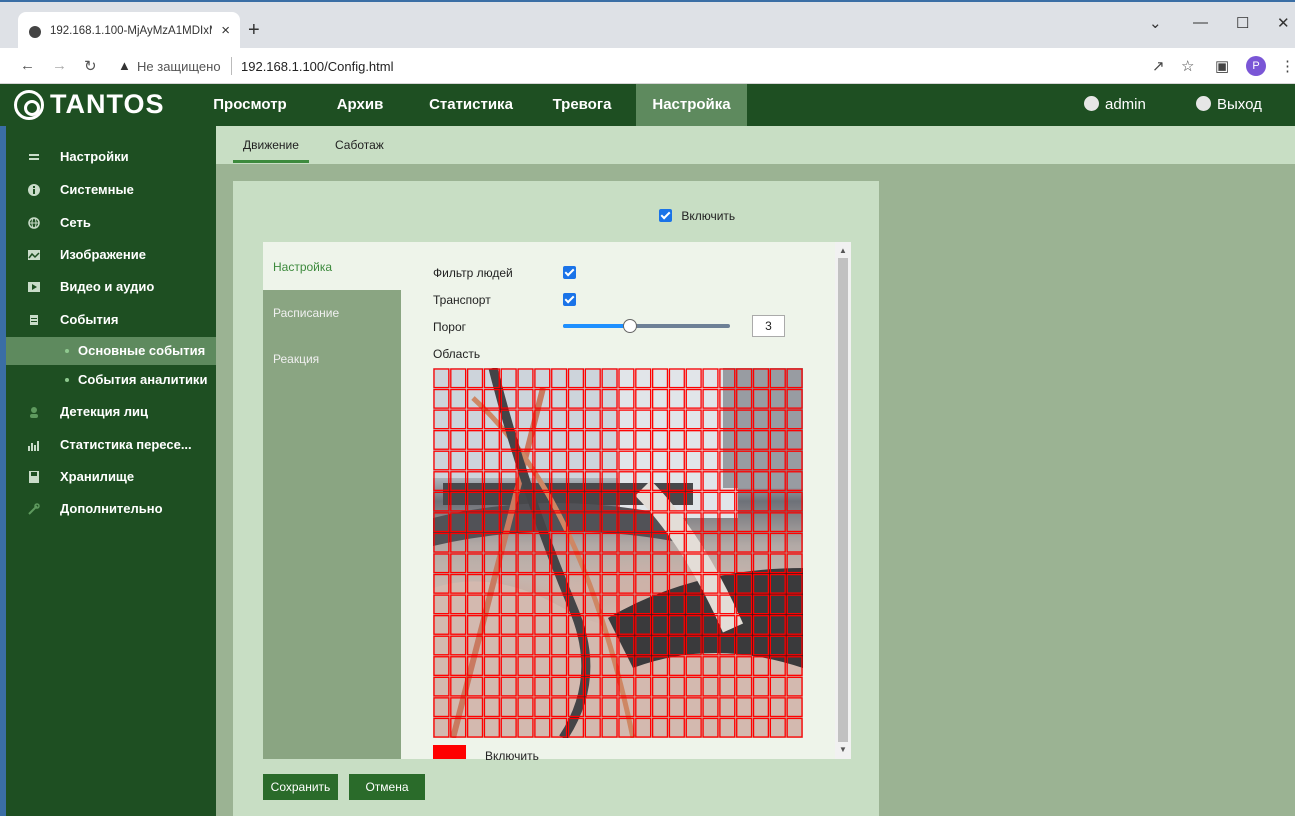 The width and height of the screenshot is (1295, 816). What do you see at coordinates (1115, 105) in the screenshot?
I see `user-menu: admin` at bounding box center [1115, 105].